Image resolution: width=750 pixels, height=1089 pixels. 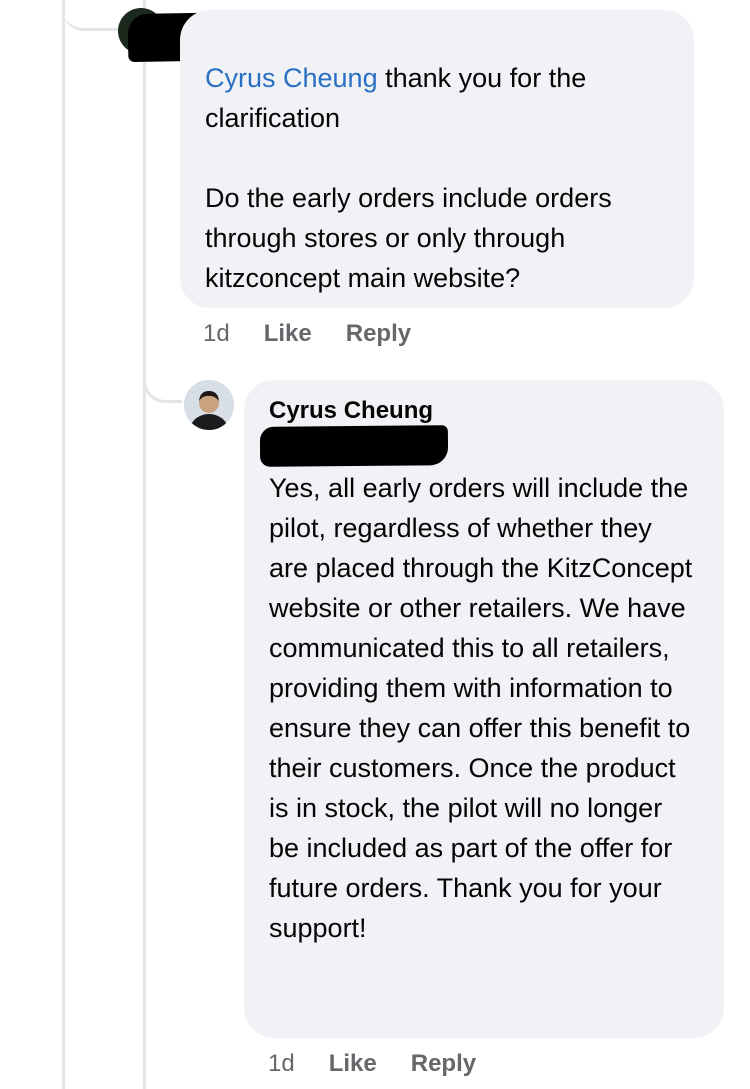 I want to click on thread-connector-reply, so click(x=162, y=383).